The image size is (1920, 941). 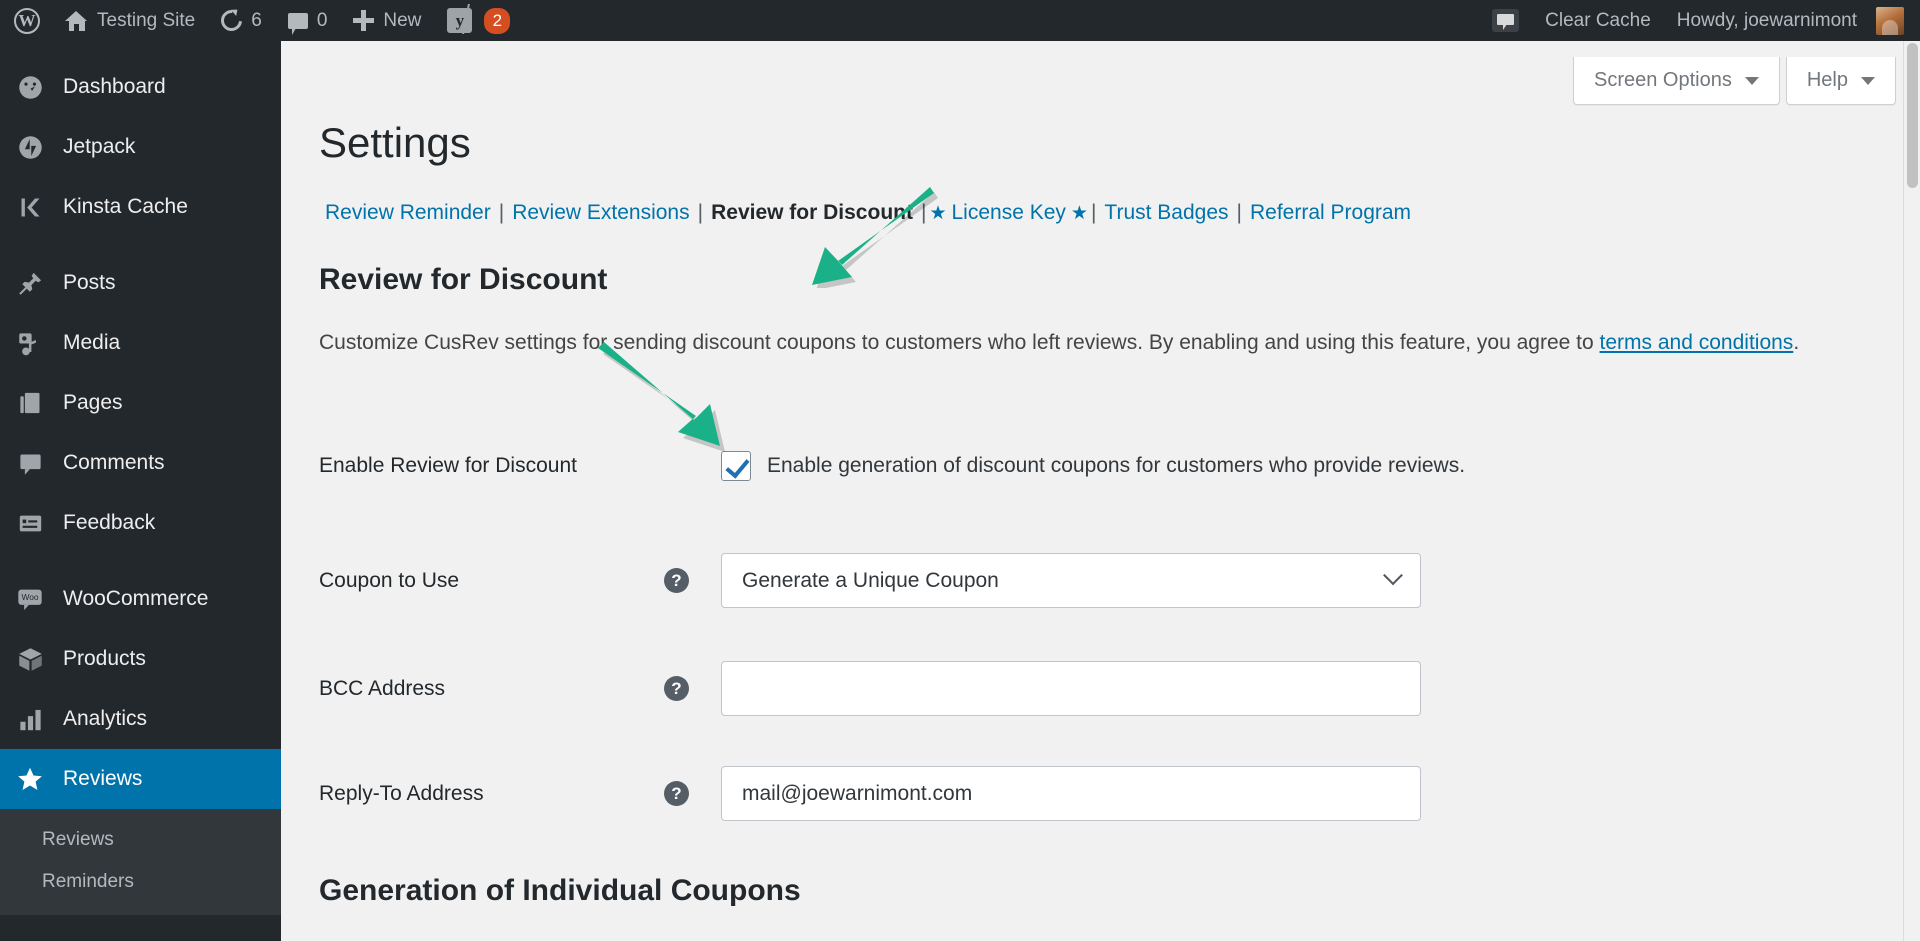 What do you see at coordinates (463, 279) in the screenshot?
I see `section-heading-review-for-discount: Review for Discount` at bounding box center [463, 279].